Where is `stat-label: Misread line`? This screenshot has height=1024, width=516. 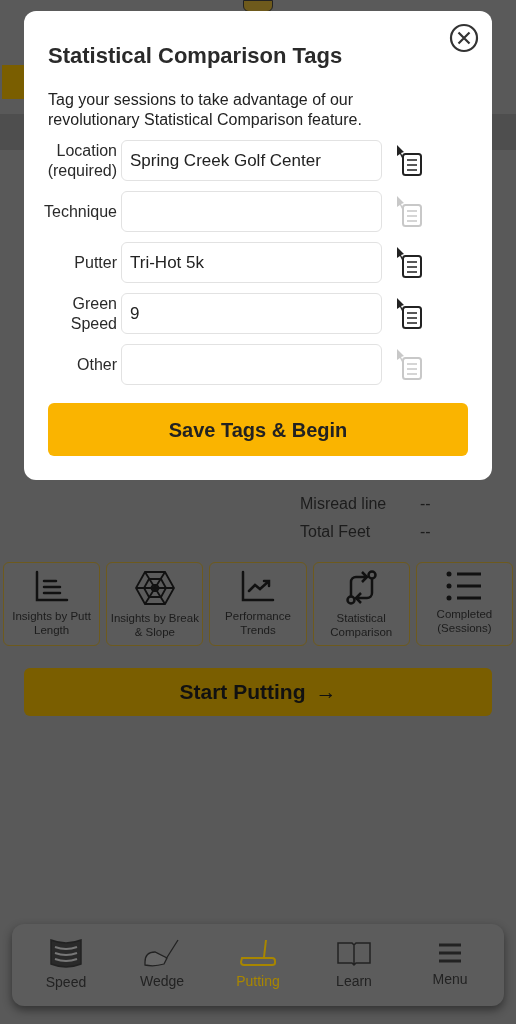 stat-label: Misread line is located at coordinates (344, 504).